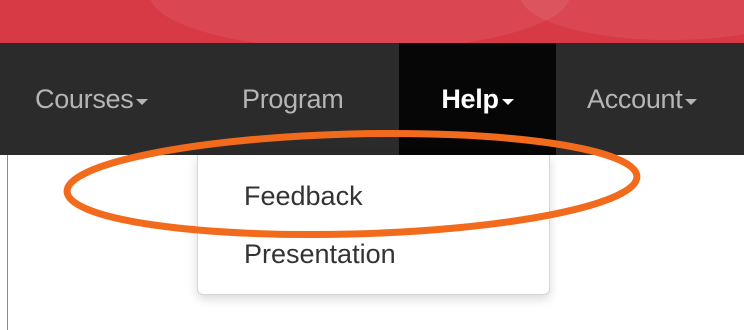 The height and width of the screenshot is (330, 744). I want to click on content-border, so click(7, 242).